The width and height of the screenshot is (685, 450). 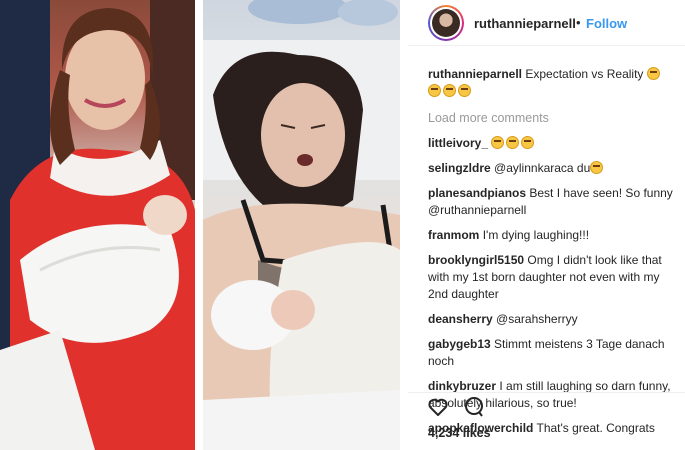 What do you see at coordinates (459, 433) in the screenshot?
I see `likes-count: 4,234 likes` at bounding box center [459, 433].